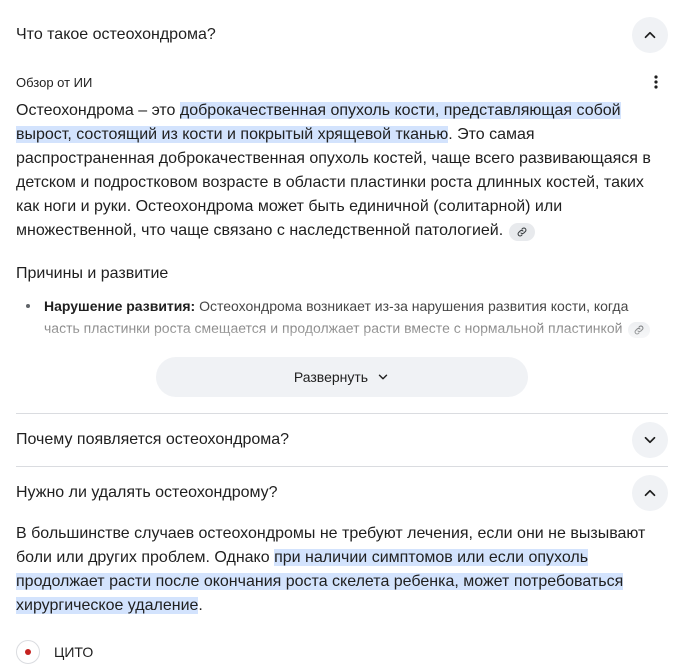 Image resolution: width=691 pixels, height=664 pixels. I want to click on question-2-title: Почему появляется остеохондрома?, so click(153, 439).